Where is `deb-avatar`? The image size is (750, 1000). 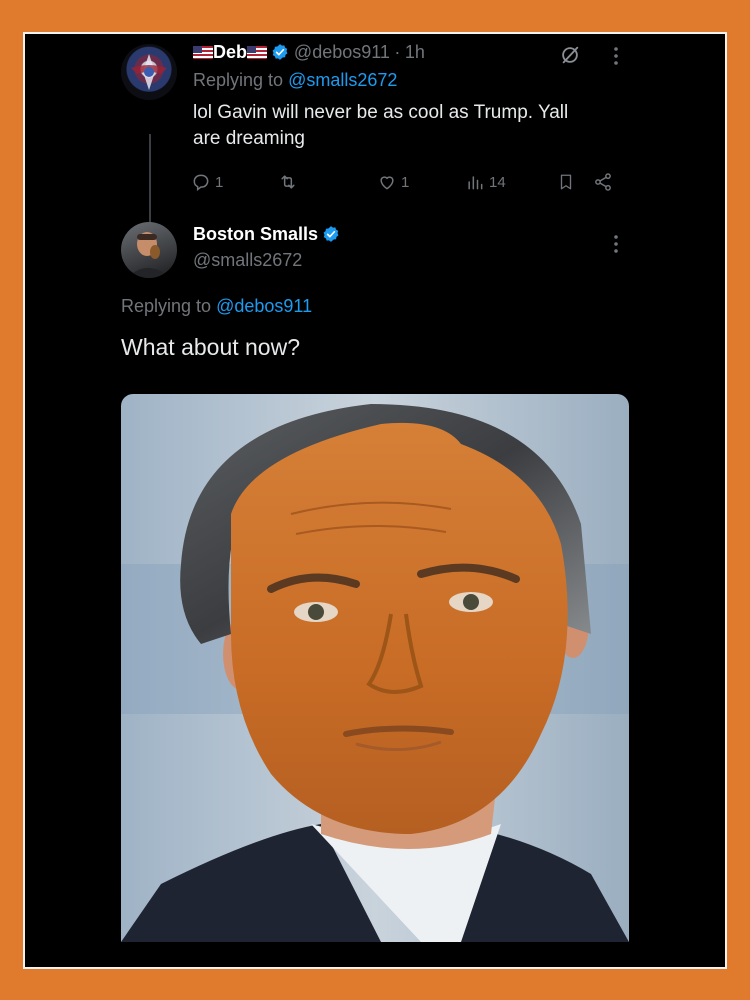 deb-avatar is located at coordinates (149, 72).